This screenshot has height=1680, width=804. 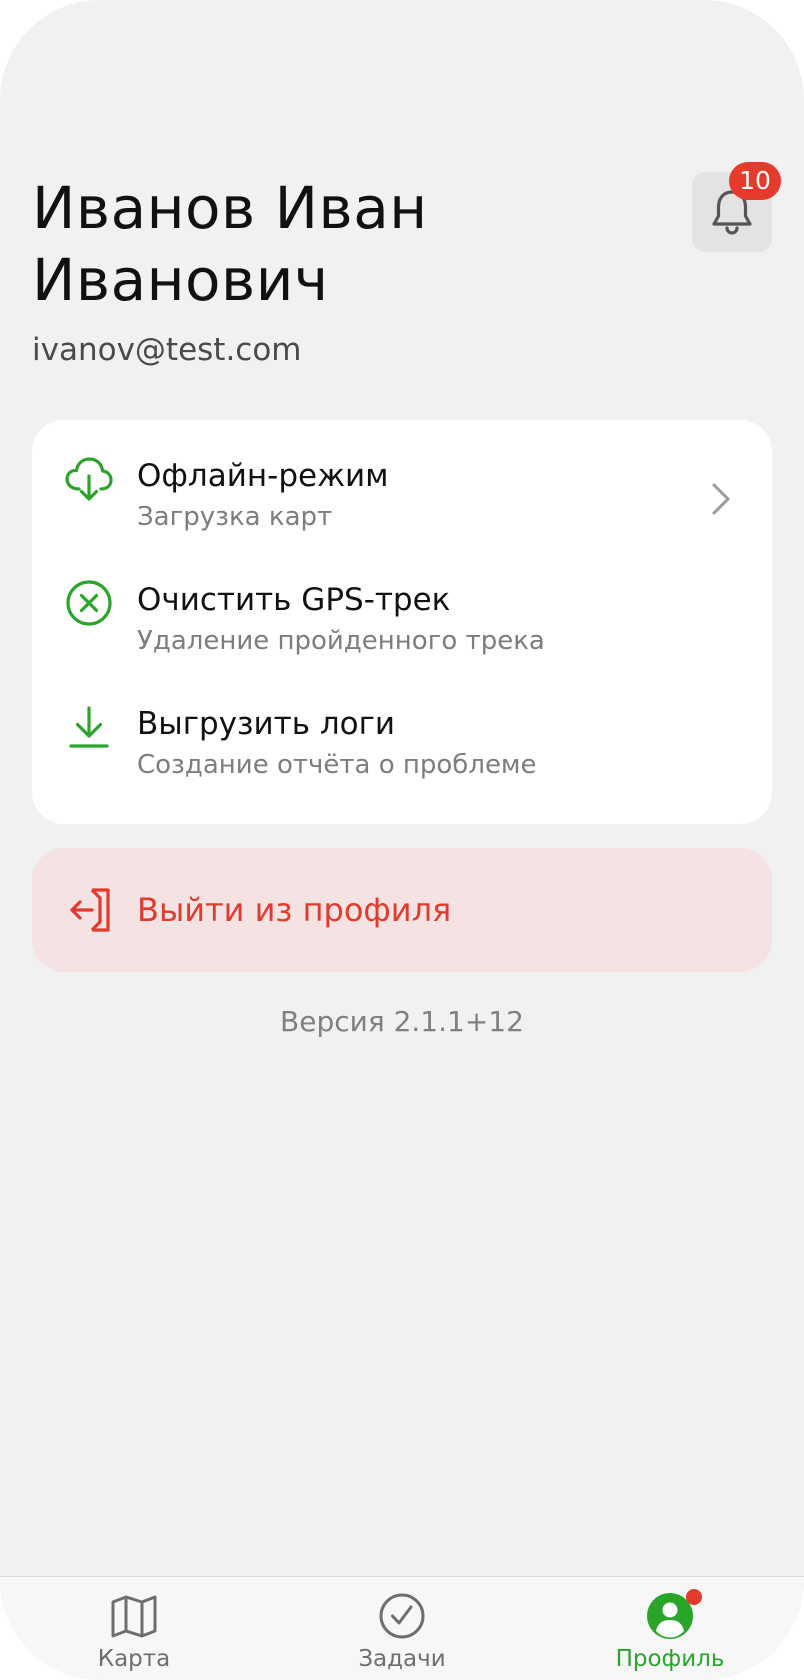 I want to click on cloud-download-icon, so click(x=89, y=479).